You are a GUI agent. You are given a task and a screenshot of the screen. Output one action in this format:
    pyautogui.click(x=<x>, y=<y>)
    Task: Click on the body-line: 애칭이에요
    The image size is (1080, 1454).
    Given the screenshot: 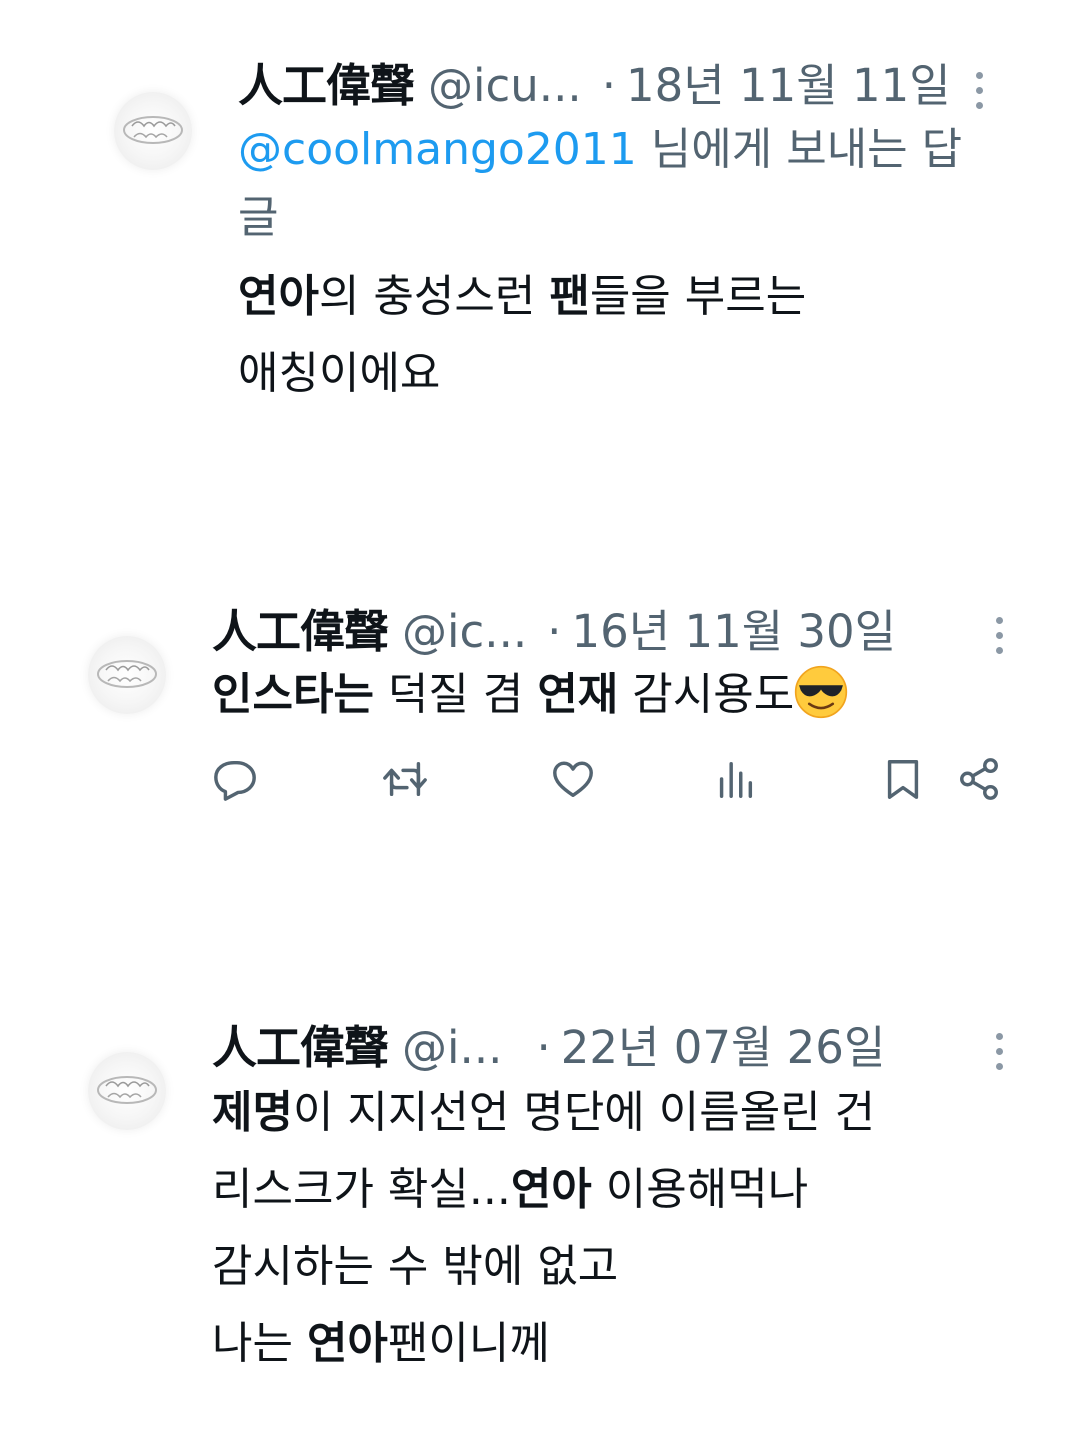 What is the action you would take?
    pyautogui.click(x=339, y=373)
    